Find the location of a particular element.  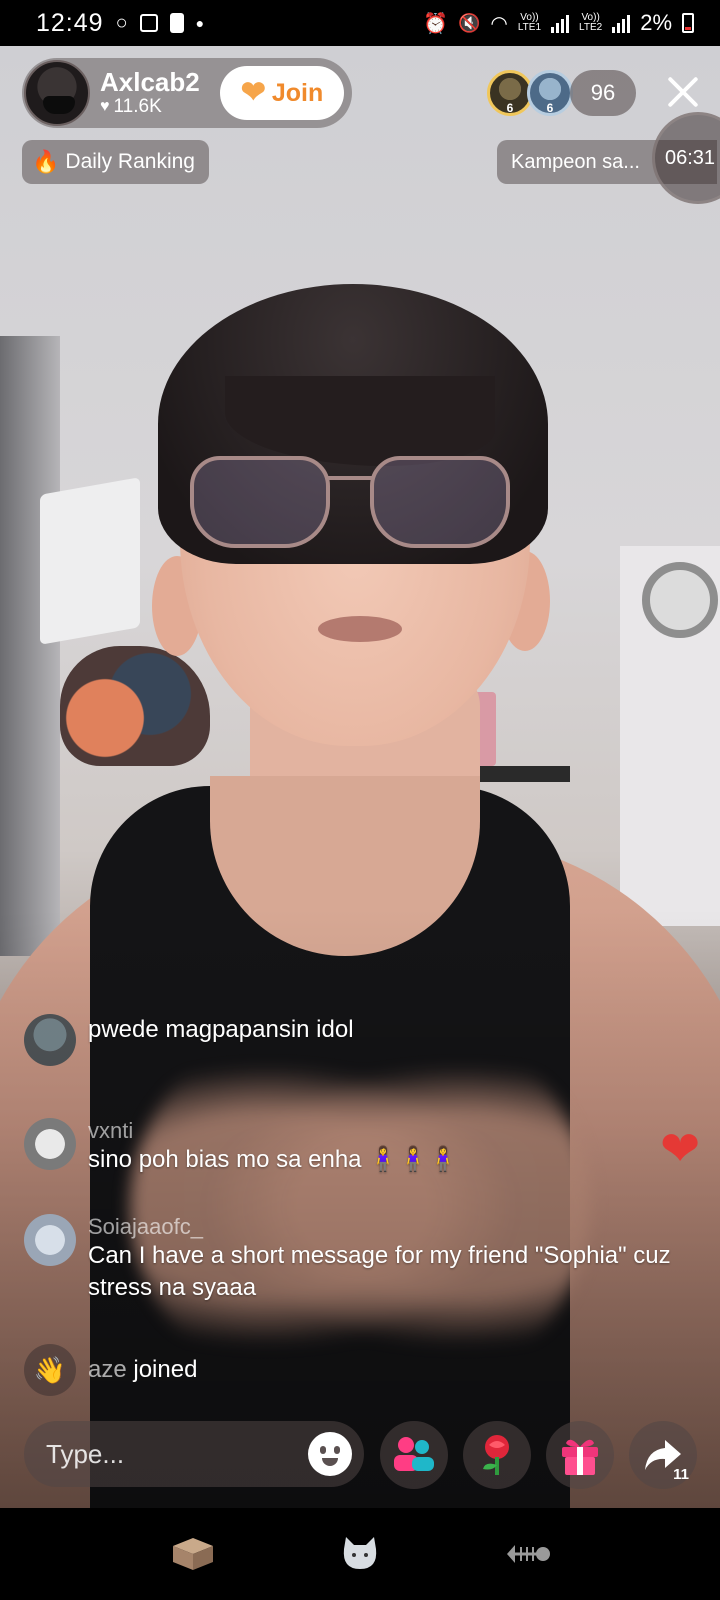

viewer-avatar: 6 is located at coordinates (550, 93).